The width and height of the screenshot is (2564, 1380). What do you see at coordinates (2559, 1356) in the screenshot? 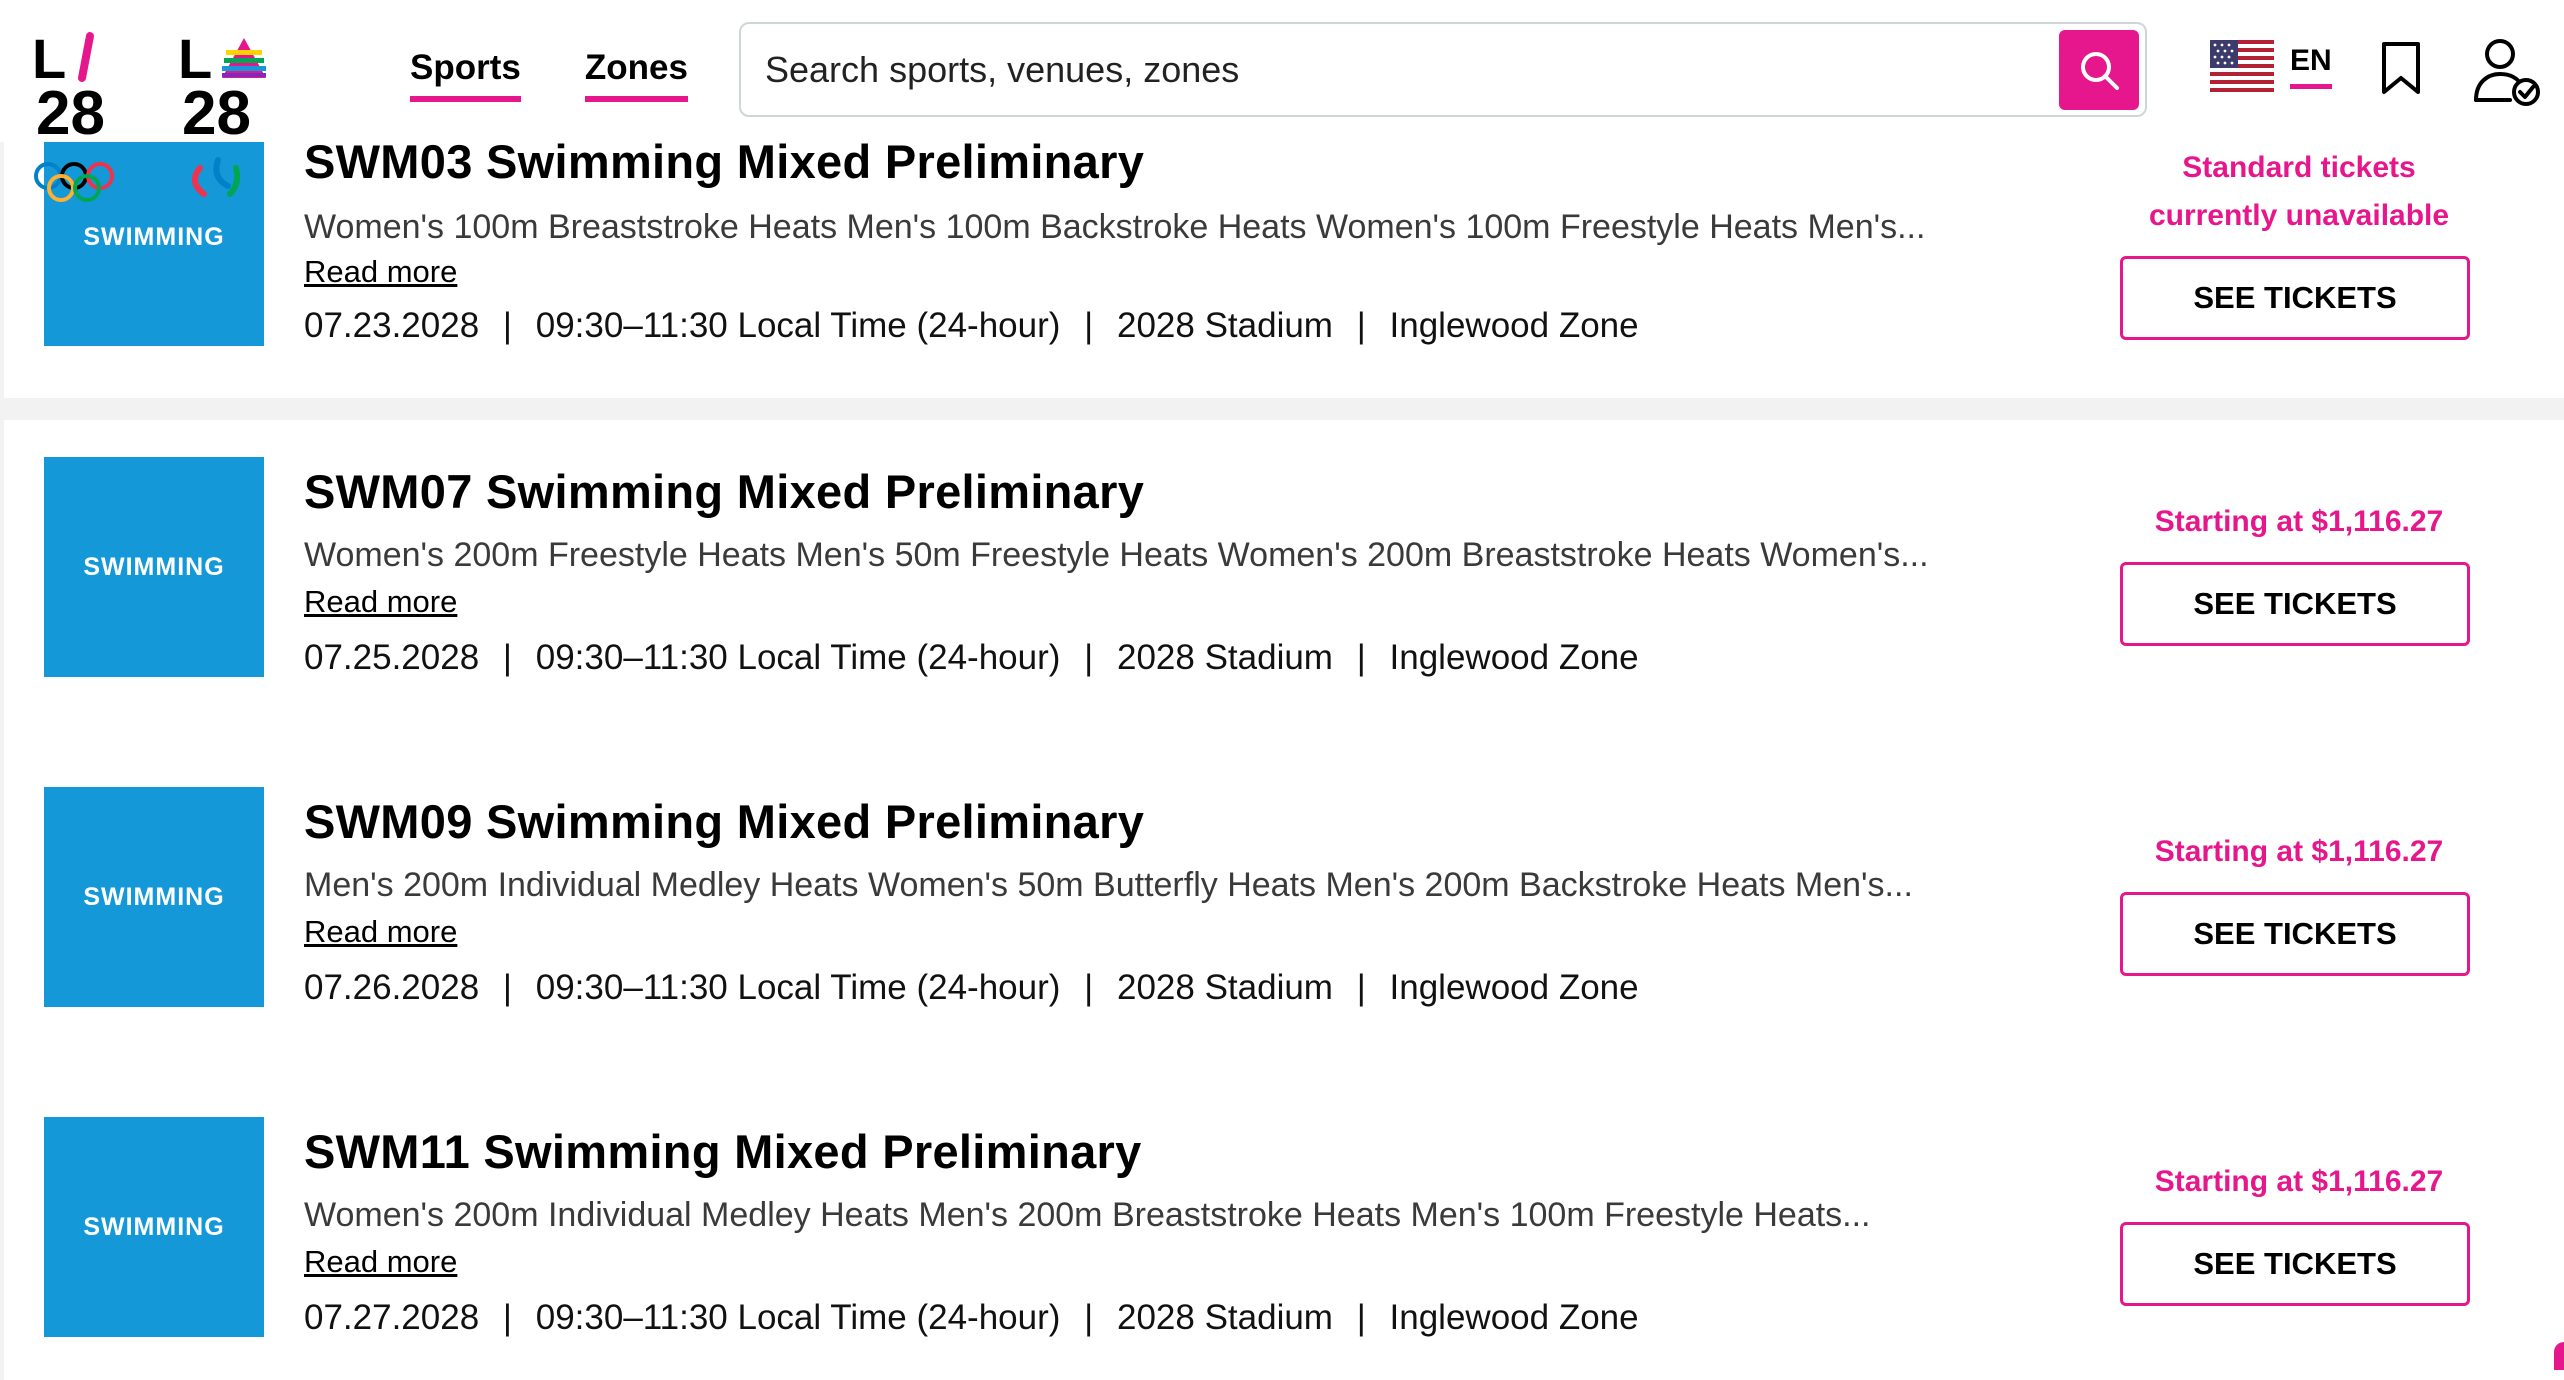
I see `scroll-indicator` at bounding box center [2559, 1356].